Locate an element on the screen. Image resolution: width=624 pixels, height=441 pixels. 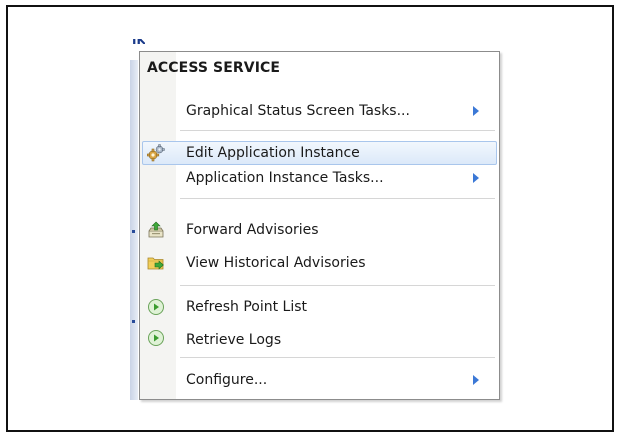
menu-header: ACCESS SERVICE is located at coordinates (214, 68).